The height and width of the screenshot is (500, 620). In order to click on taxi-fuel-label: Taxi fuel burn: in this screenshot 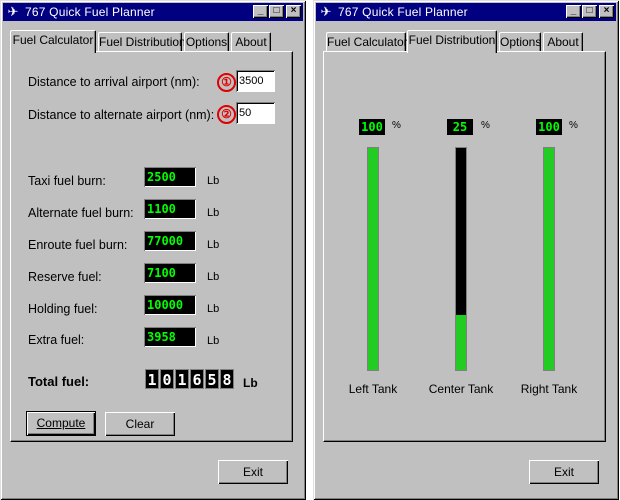, I will do `click(67, 181)`.